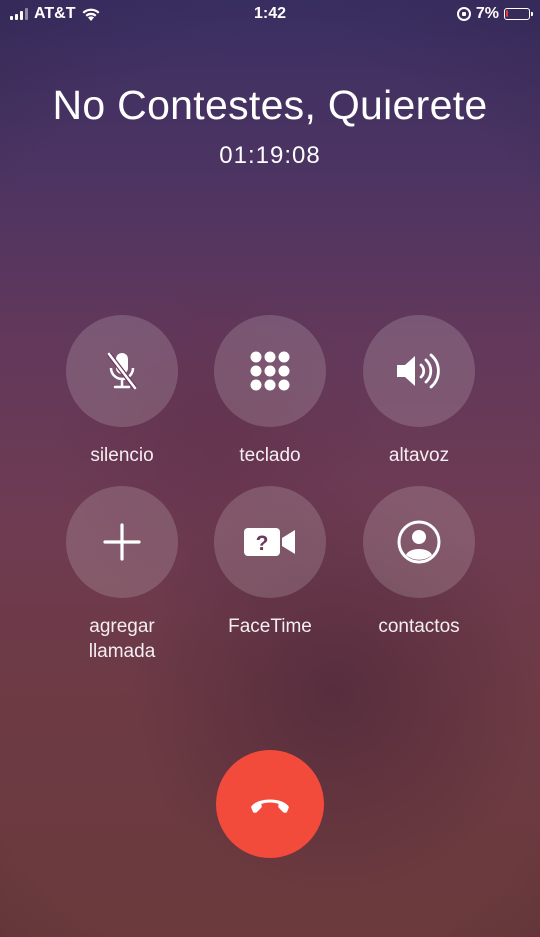 The image size is (540, 937). Describe the element at coordinates (419, 626) in the screenshot. I see `contacts-label: contactos` at that location.